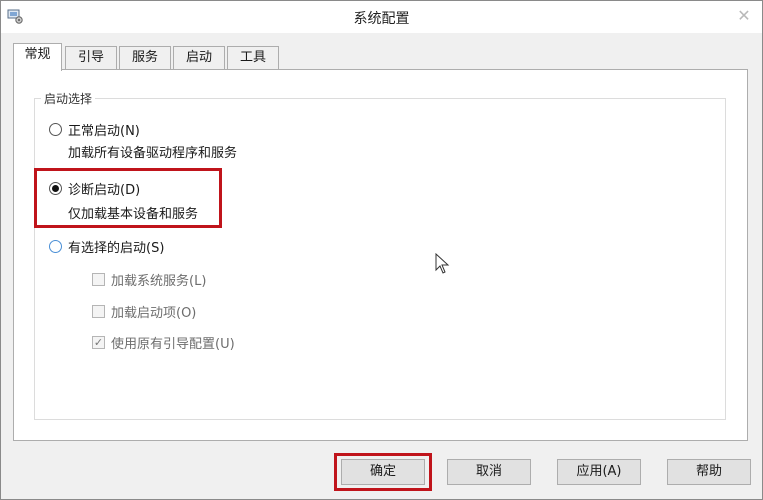  I want to click on highlight-ok-button, so click(383, 472).